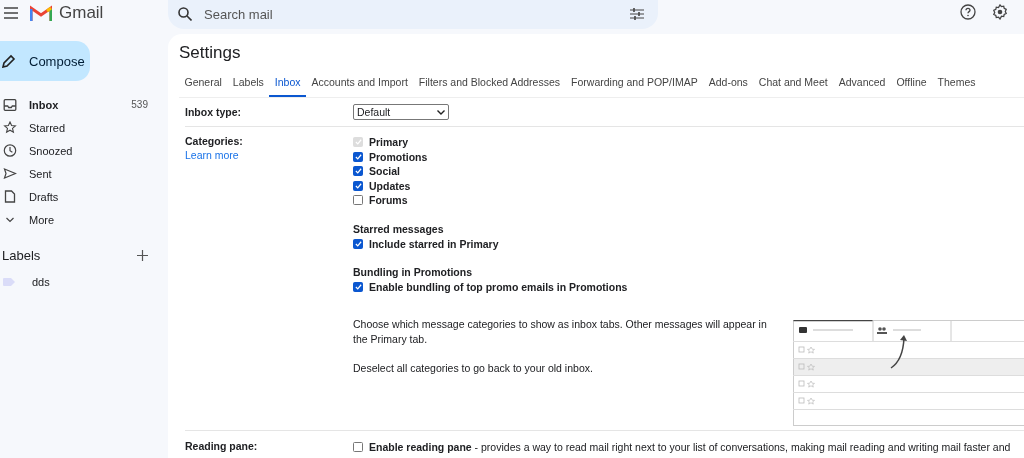  Describe the element at coordinates (398, 156) in the screenshot. I see `category-option-label: Promotions` at that location.